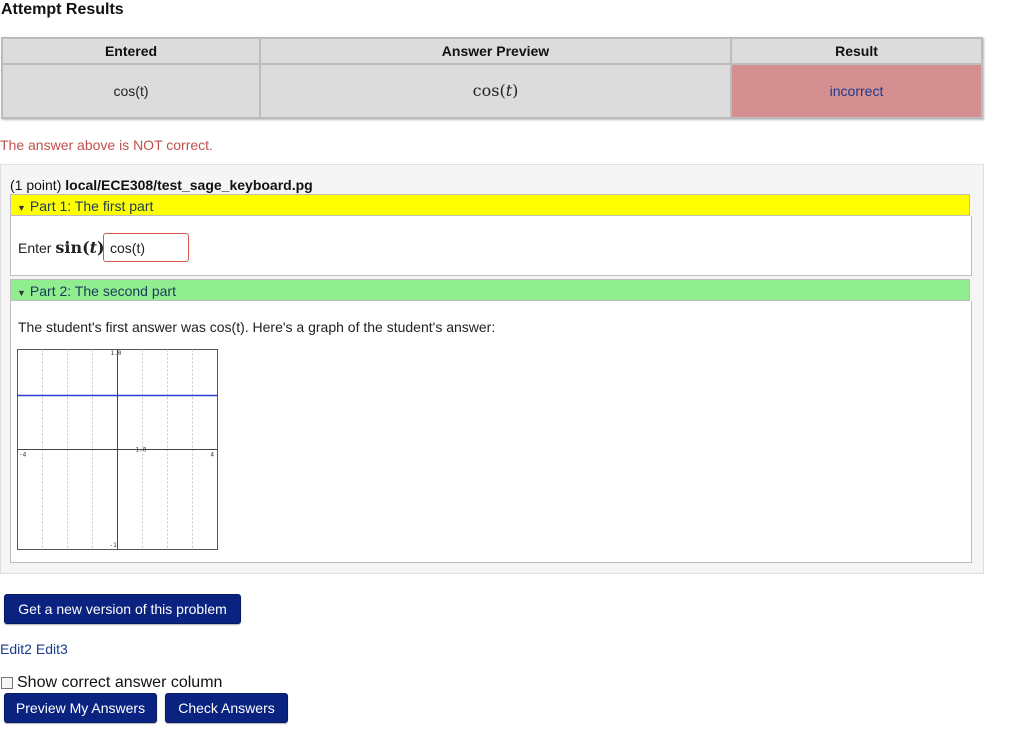 The width and height of the screenshot is (1027, 736). I want to click on new-version-button: Get a new version of this problem, so click(122, 609).